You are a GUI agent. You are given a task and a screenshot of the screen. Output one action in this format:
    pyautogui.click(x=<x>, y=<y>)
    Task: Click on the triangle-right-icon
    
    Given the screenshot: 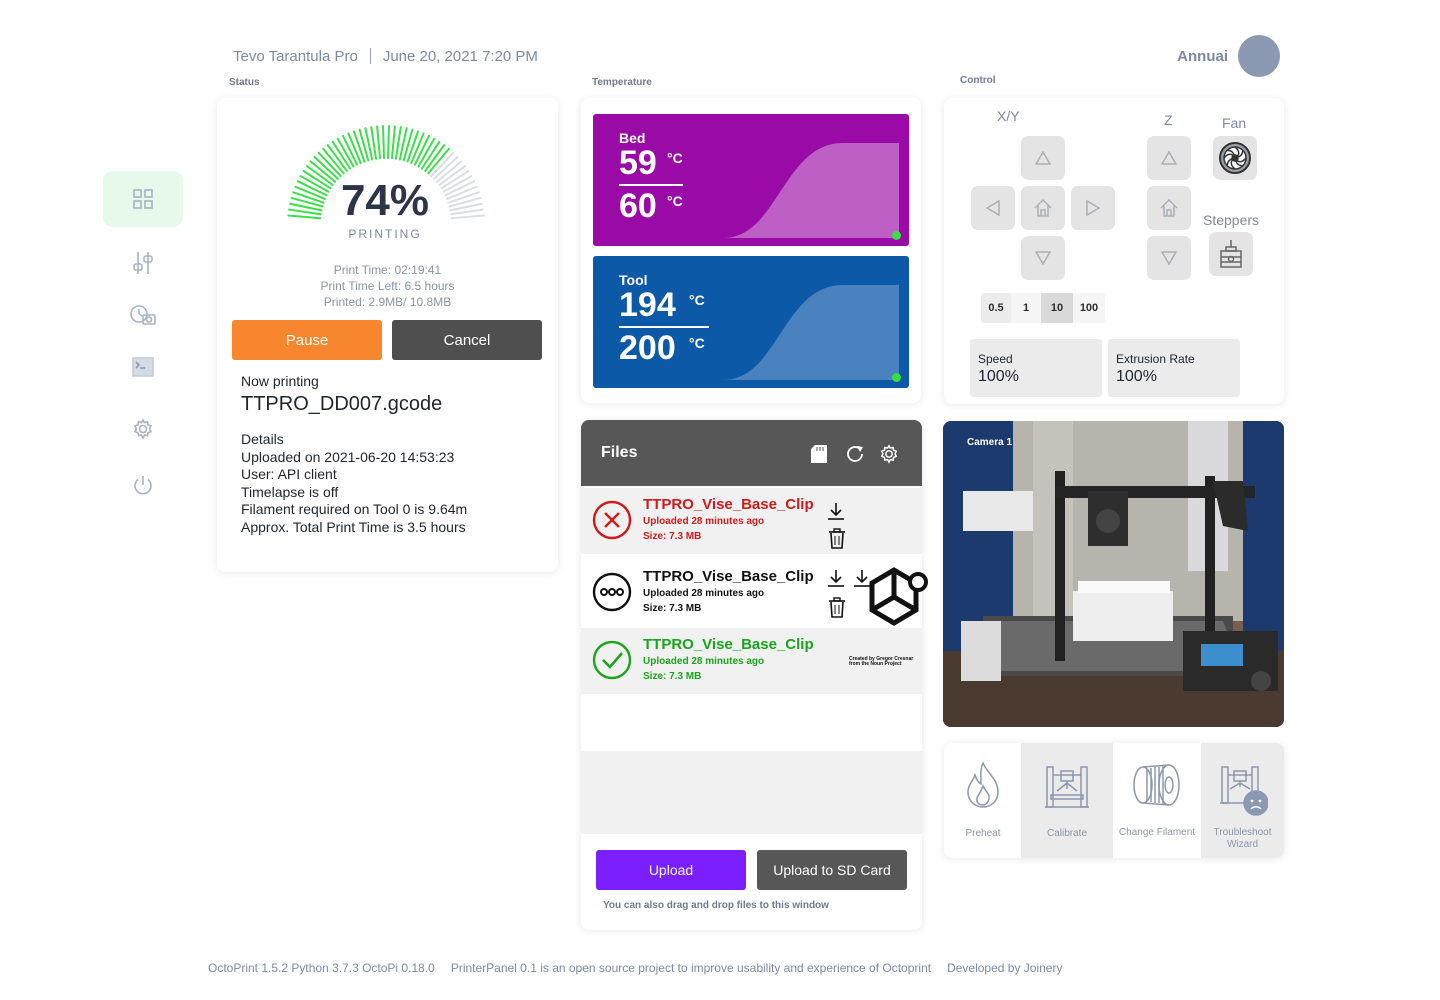 What is the action you would take?
    pyautogui.click(x=1093, y=208)
    